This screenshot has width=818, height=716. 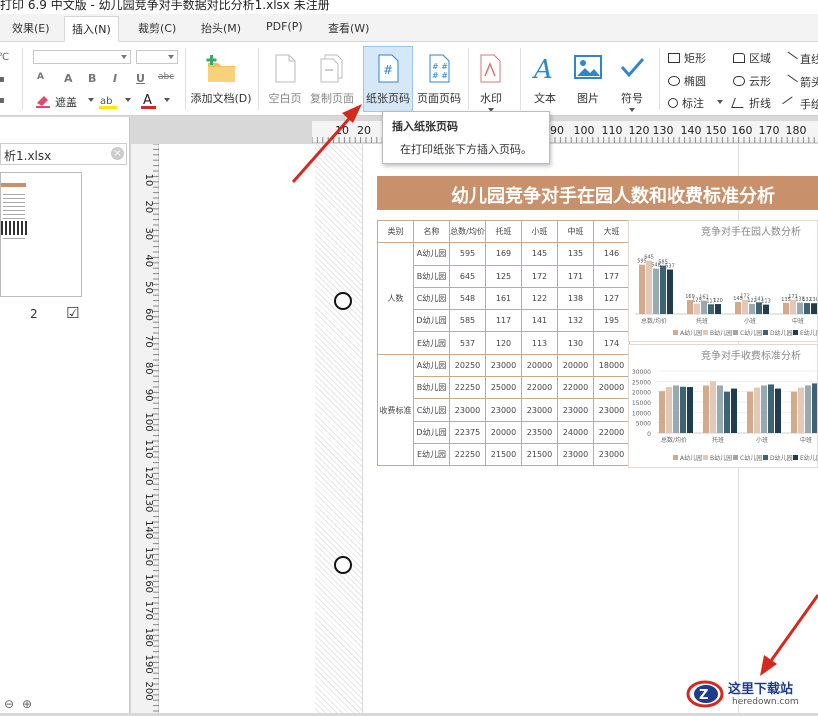 What do you see at coordinates (752, 58) in the screenshot?
I see `region-shape-button: 区域` at bounding box center [752, 58].